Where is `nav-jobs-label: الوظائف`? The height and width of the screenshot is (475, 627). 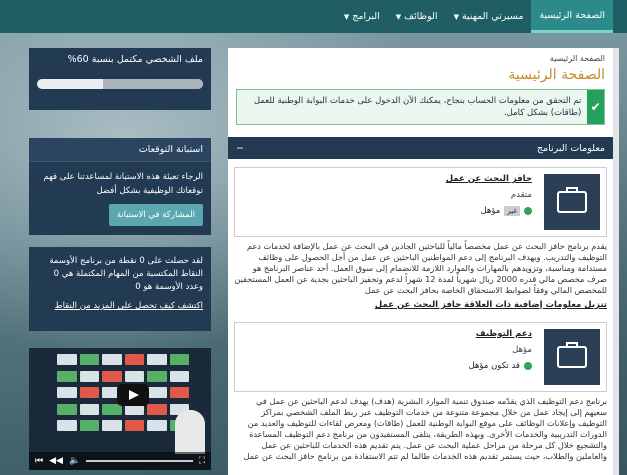
nav-jobs-label: الوظائف is located at coordinates (421, 16).